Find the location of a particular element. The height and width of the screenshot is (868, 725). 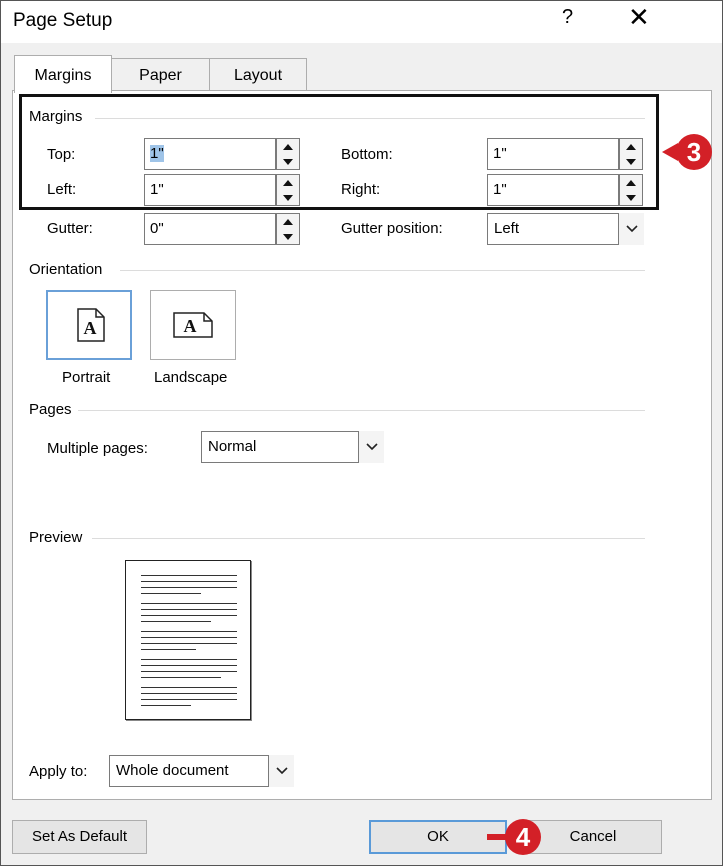

tab-layout: Layout is located at coordinates (258, 74).